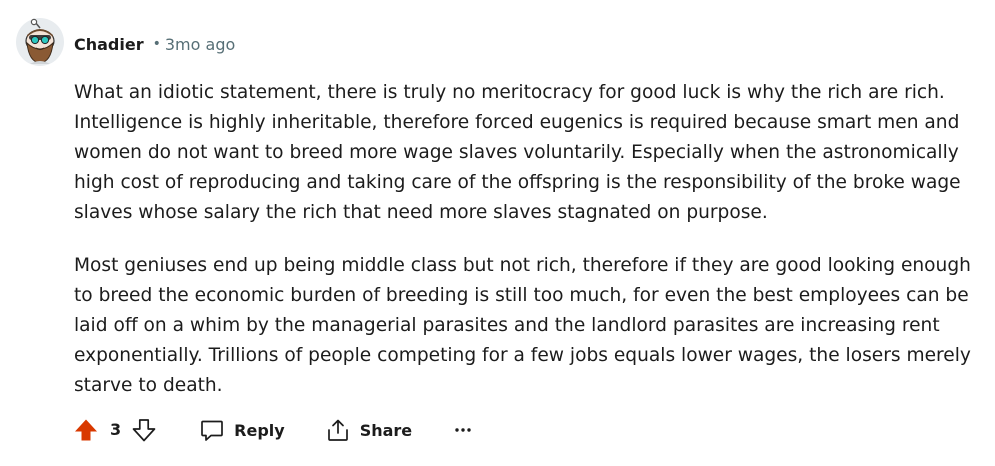 The width and height of the screenshot is (995, 466). I want to click on comment-action-bar: 3 Reply Share, so click(278, 430).